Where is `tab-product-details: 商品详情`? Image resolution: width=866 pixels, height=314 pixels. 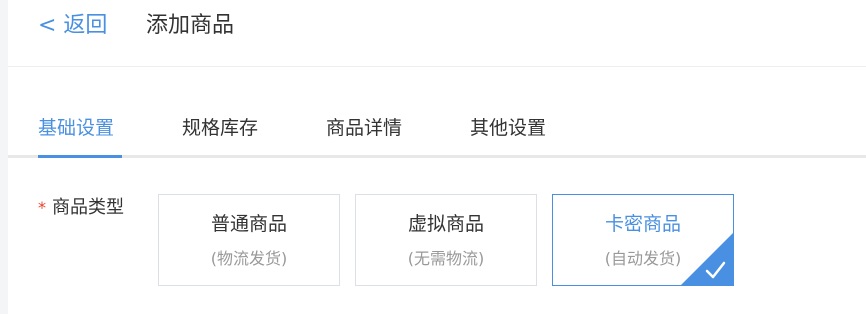
tab-product-details: 商品详情 is located at coordinates (364, 128).